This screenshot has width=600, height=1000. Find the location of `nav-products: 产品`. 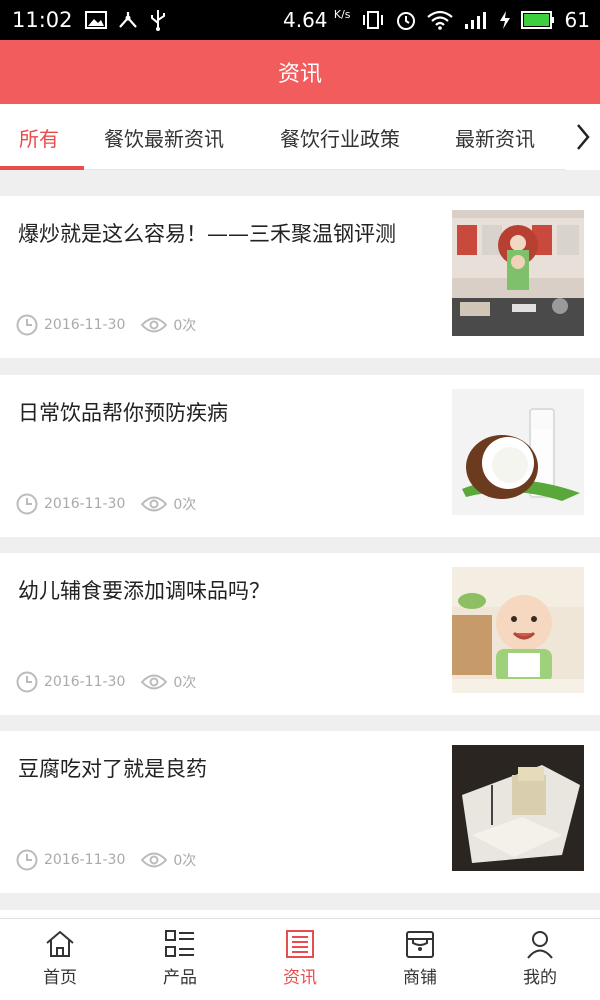

nav-products: 产品 is located at coordinates (180, 959).